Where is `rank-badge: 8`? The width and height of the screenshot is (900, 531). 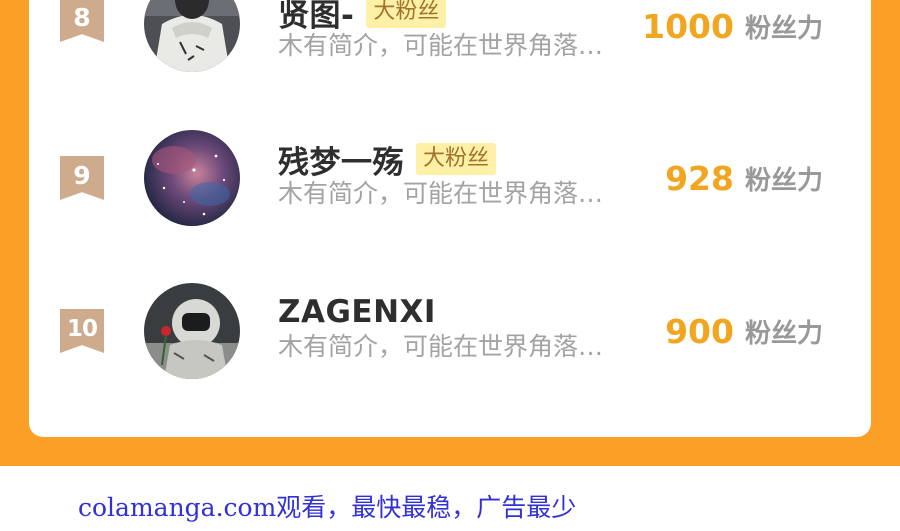
rank-badge: 8 is located at coordinates (82, 21).